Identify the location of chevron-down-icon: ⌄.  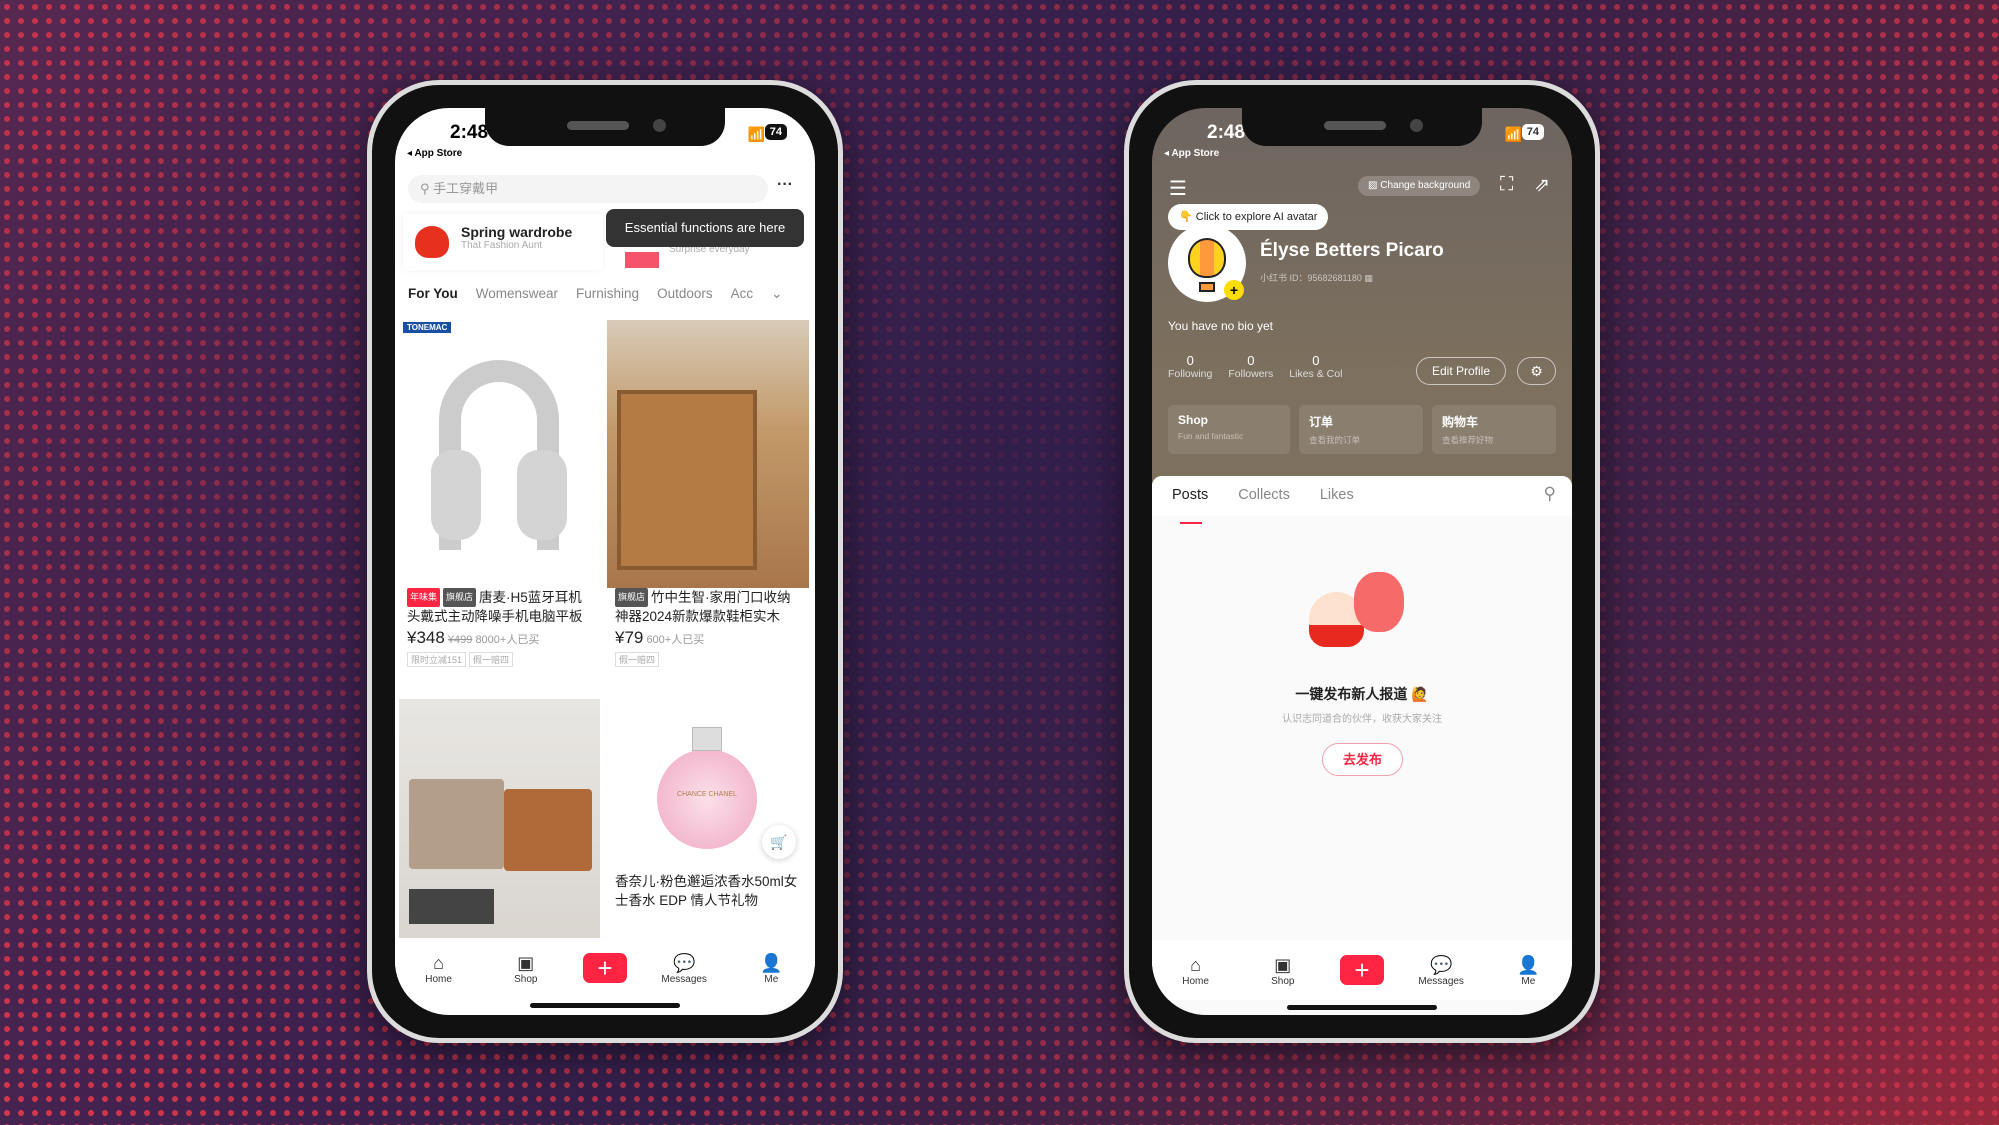
(776, 294).